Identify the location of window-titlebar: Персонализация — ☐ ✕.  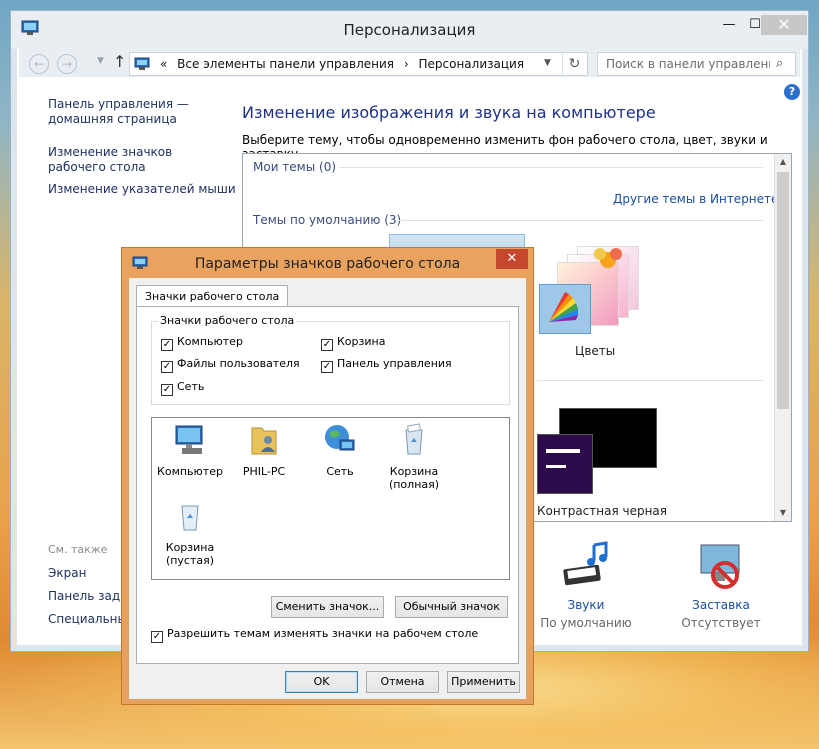
(409, 30).